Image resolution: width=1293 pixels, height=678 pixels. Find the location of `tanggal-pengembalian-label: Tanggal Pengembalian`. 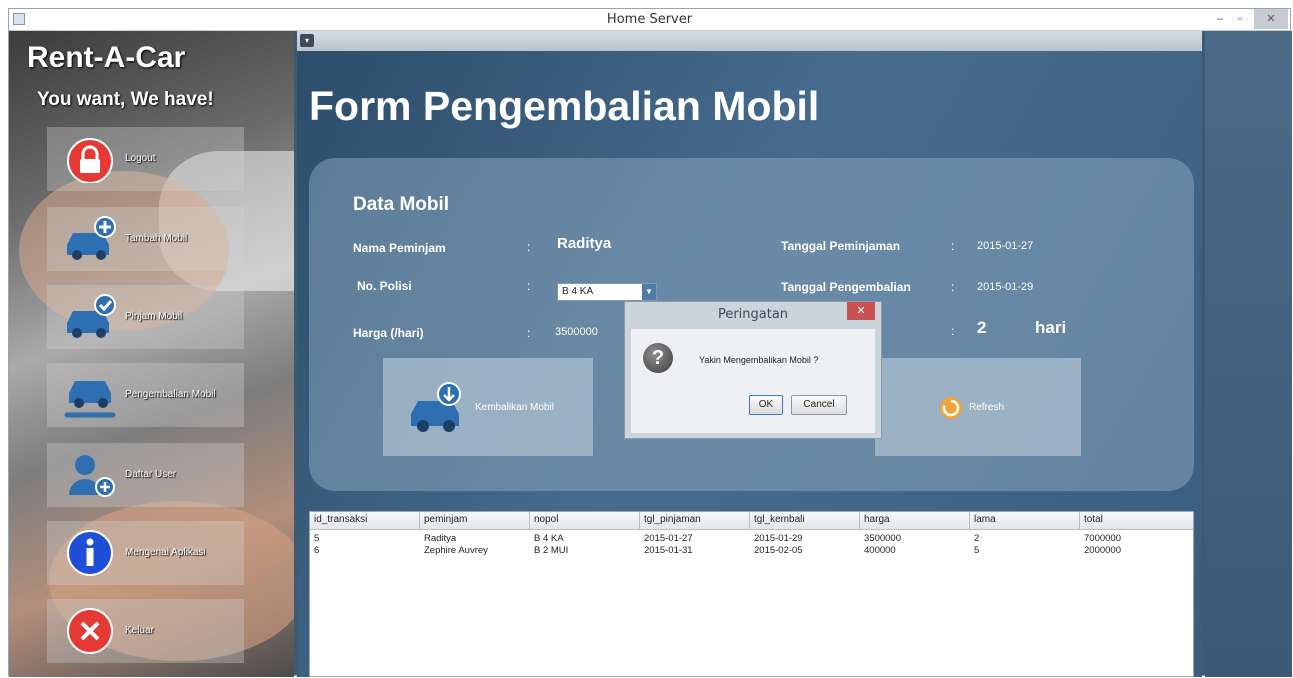

tanggal-pengembalian-label: Tanggal Pengembalian is located at coordinates (846, 287).